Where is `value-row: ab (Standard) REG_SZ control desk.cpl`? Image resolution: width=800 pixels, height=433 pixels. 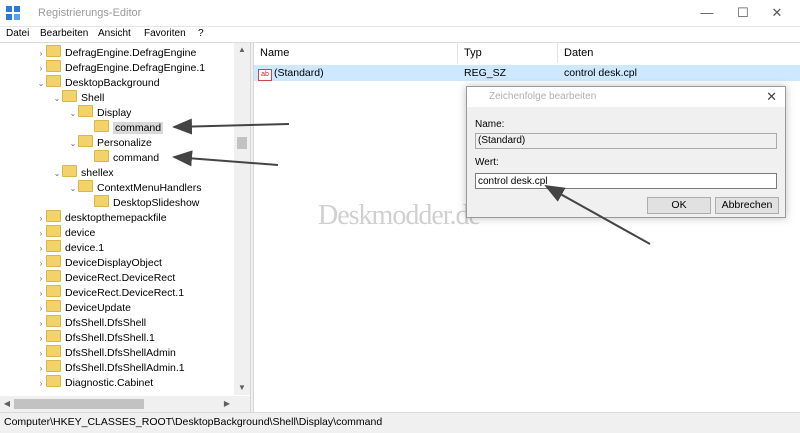
value-row: ab (Standard) REG_SZ control desk.cpl is located at coordinates (527, 73).